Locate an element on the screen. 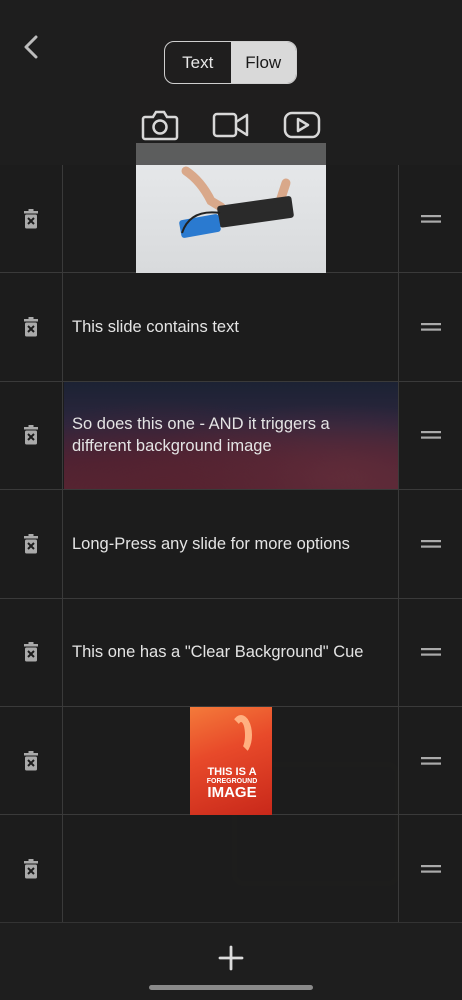  flamingo-neck is located at coordinates (241, 734).